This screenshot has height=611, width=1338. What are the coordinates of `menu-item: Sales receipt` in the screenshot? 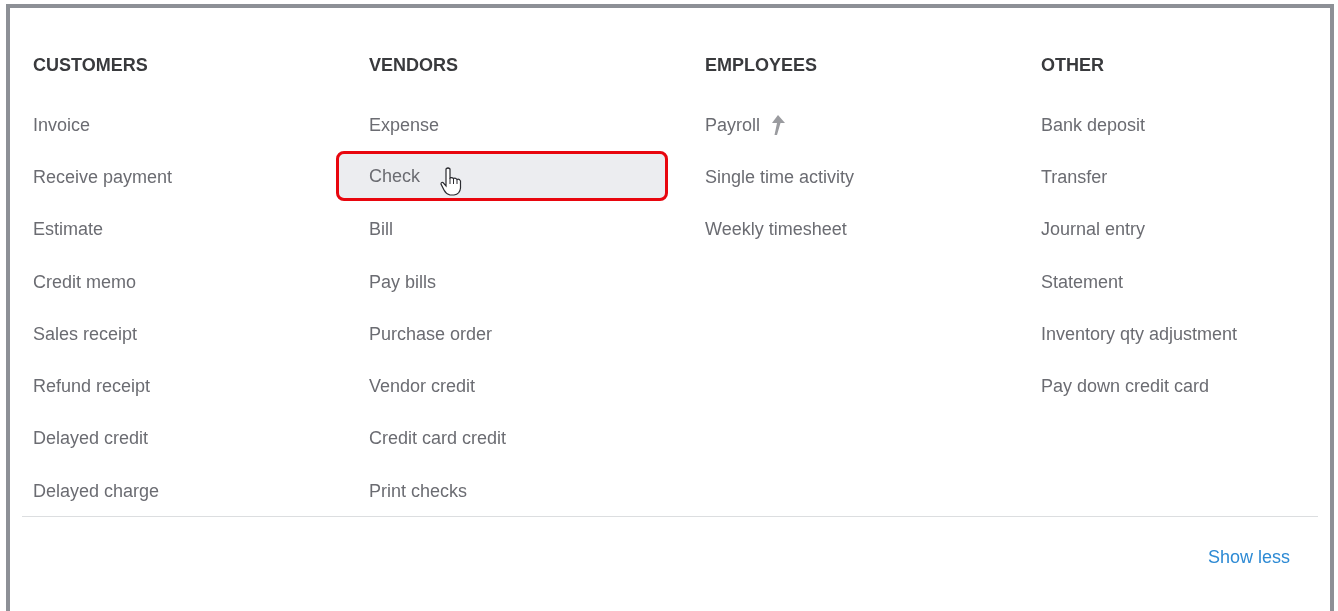 It's located at (171, 334).